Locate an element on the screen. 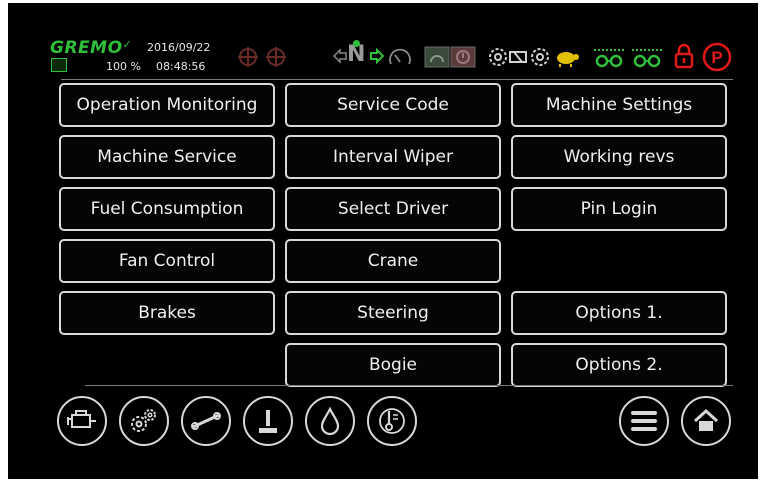  machine-settings-button: Machine Settings is located at coordinates (619, 105).